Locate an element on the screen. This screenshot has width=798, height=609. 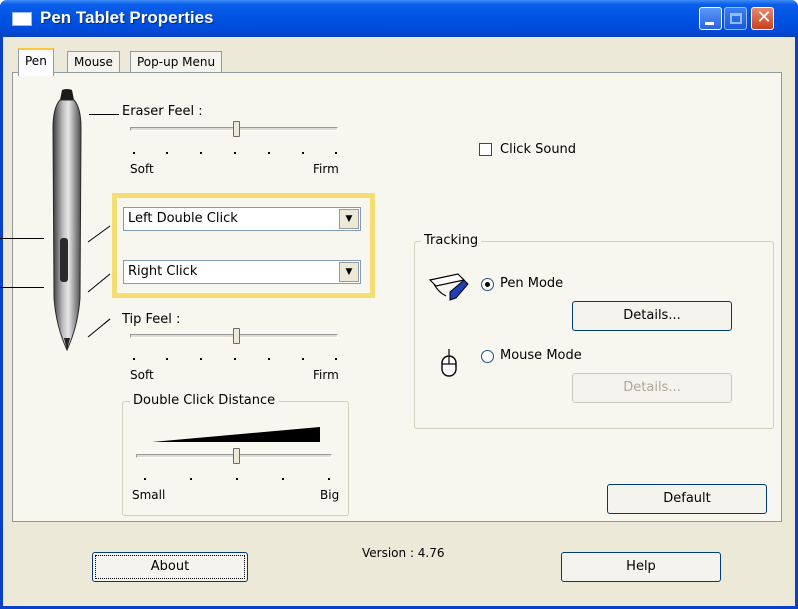
version-text: Version : 4.76 is located at coordinates (403, 553).